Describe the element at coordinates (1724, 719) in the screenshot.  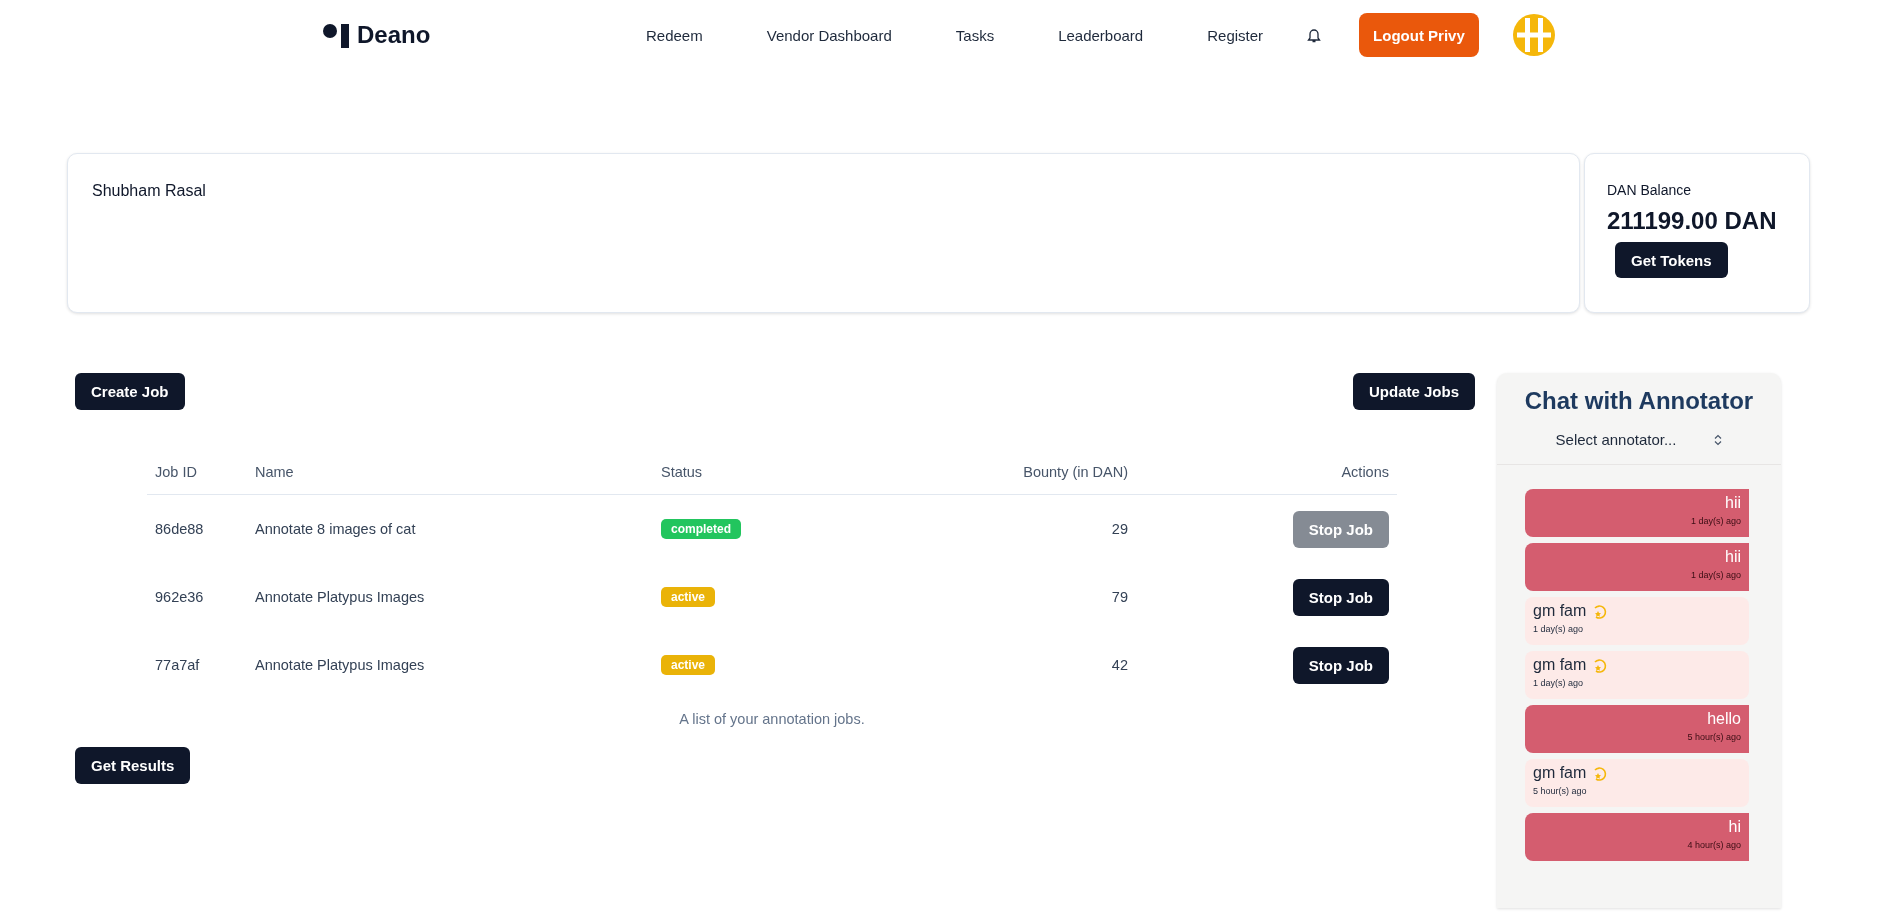
I see `message-text: hello` at that location.